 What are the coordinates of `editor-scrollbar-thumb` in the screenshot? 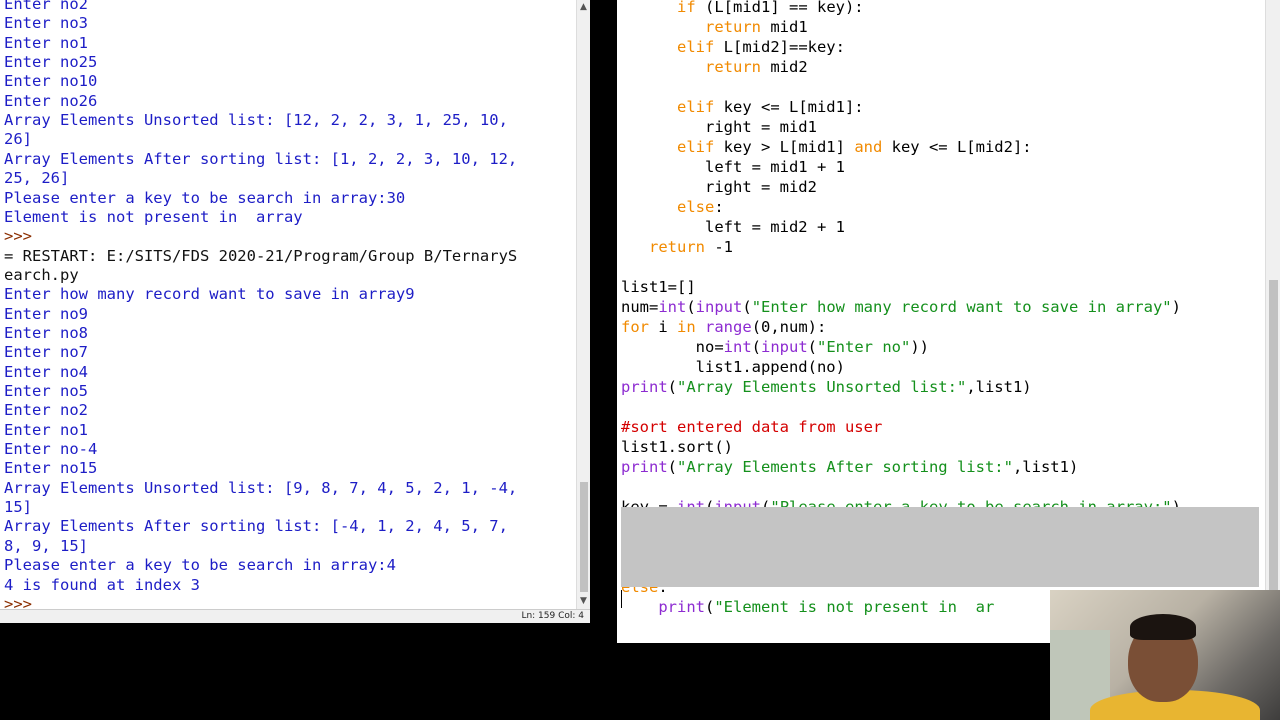 It's located at (1273, 435).